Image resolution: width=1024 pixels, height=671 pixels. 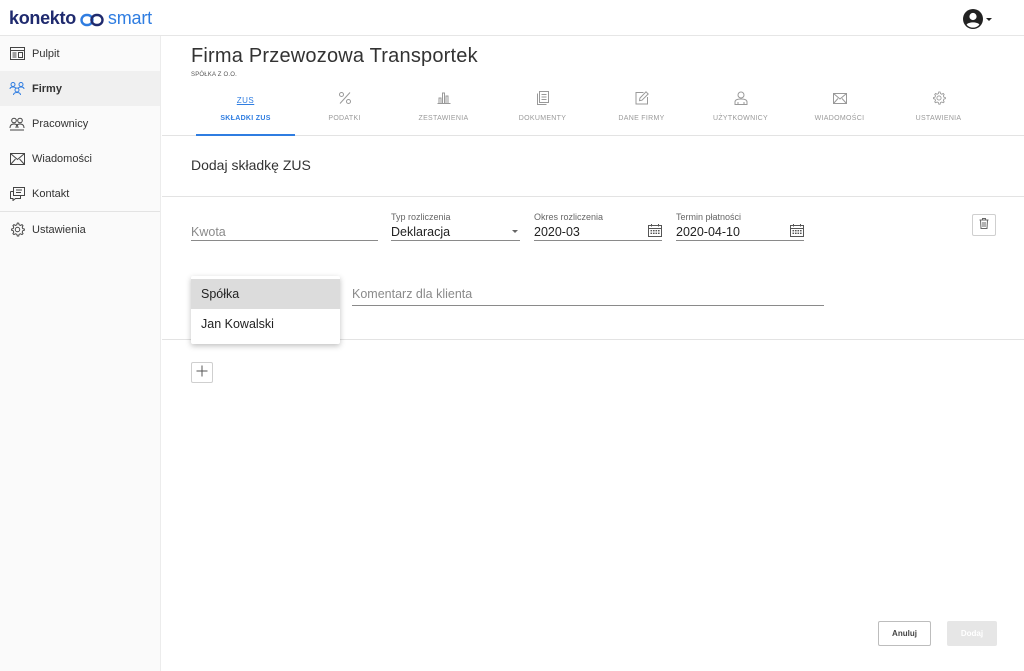 What do you see at coordinates (972, 633) in the screenshot?
I see `submit-button: Dodaj` at bounding box center [972, 633].